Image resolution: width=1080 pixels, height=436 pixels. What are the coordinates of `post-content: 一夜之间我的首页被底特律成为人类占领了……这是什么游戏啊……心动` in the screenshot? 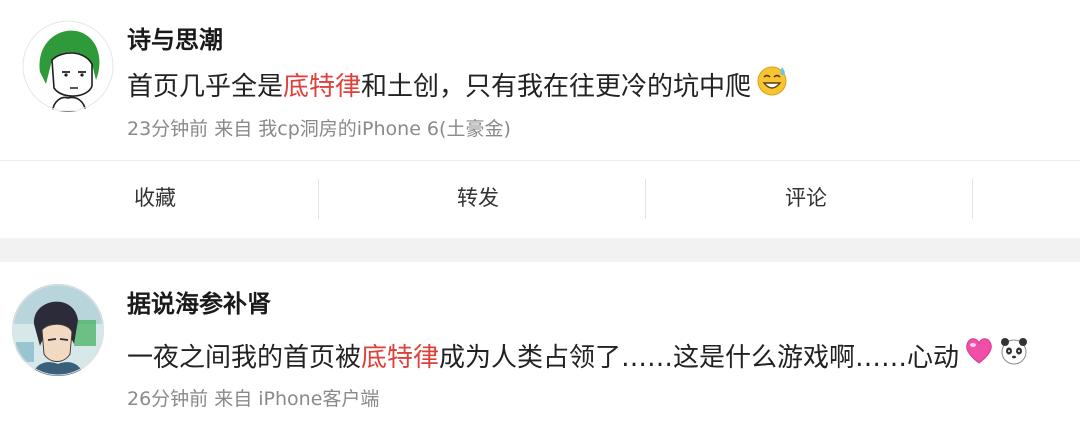 It's located at (578, 358).